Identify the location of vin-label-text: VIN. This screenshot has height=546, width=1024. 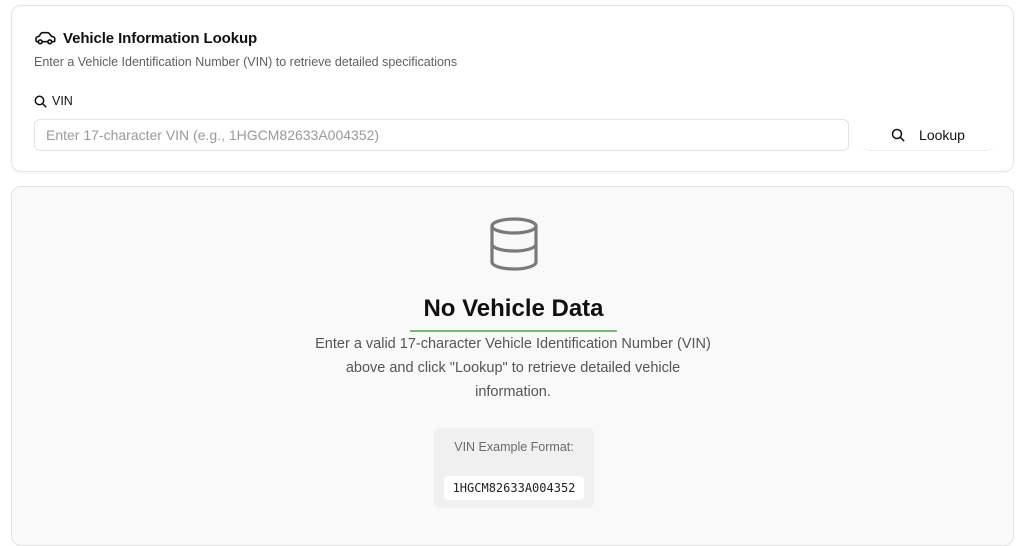
(62, 101).